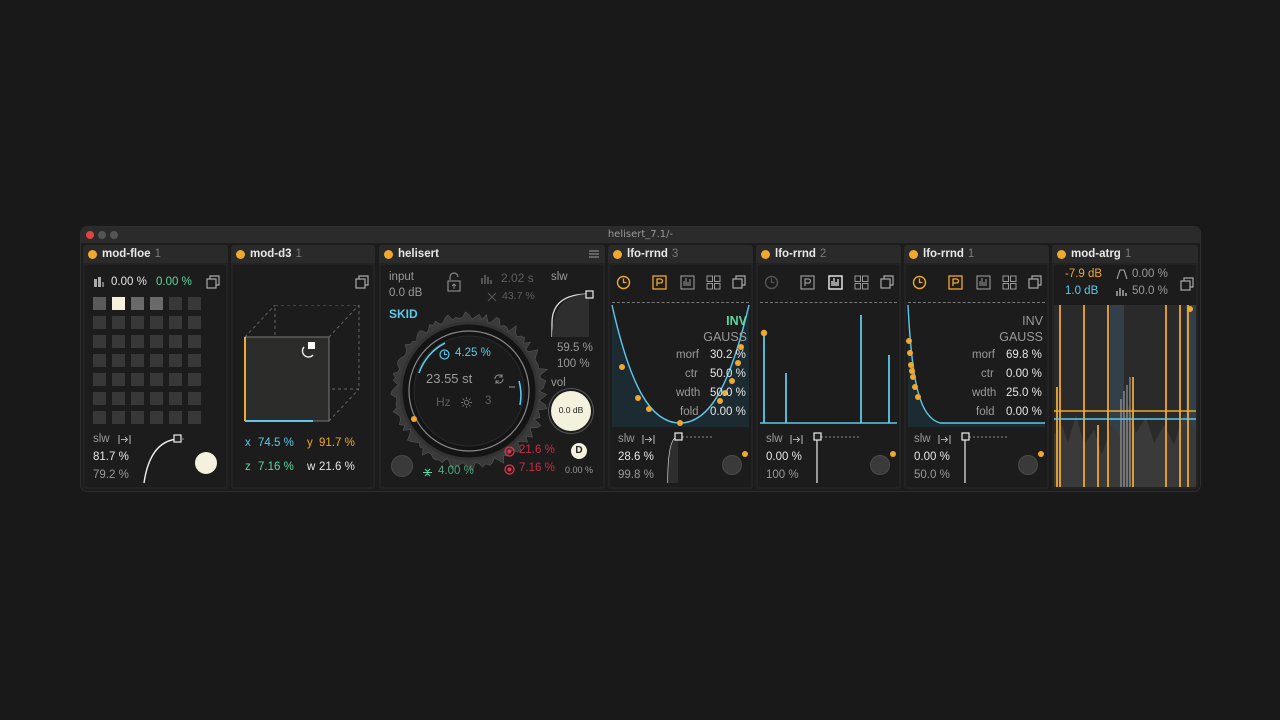 Image resolution: width=1280 pixels, height=720 pixels. What do you see at coordinates (575, 348) in the screenshot?
I see `slw-value-1: 59.5 %` at bounding box center [575, 348].